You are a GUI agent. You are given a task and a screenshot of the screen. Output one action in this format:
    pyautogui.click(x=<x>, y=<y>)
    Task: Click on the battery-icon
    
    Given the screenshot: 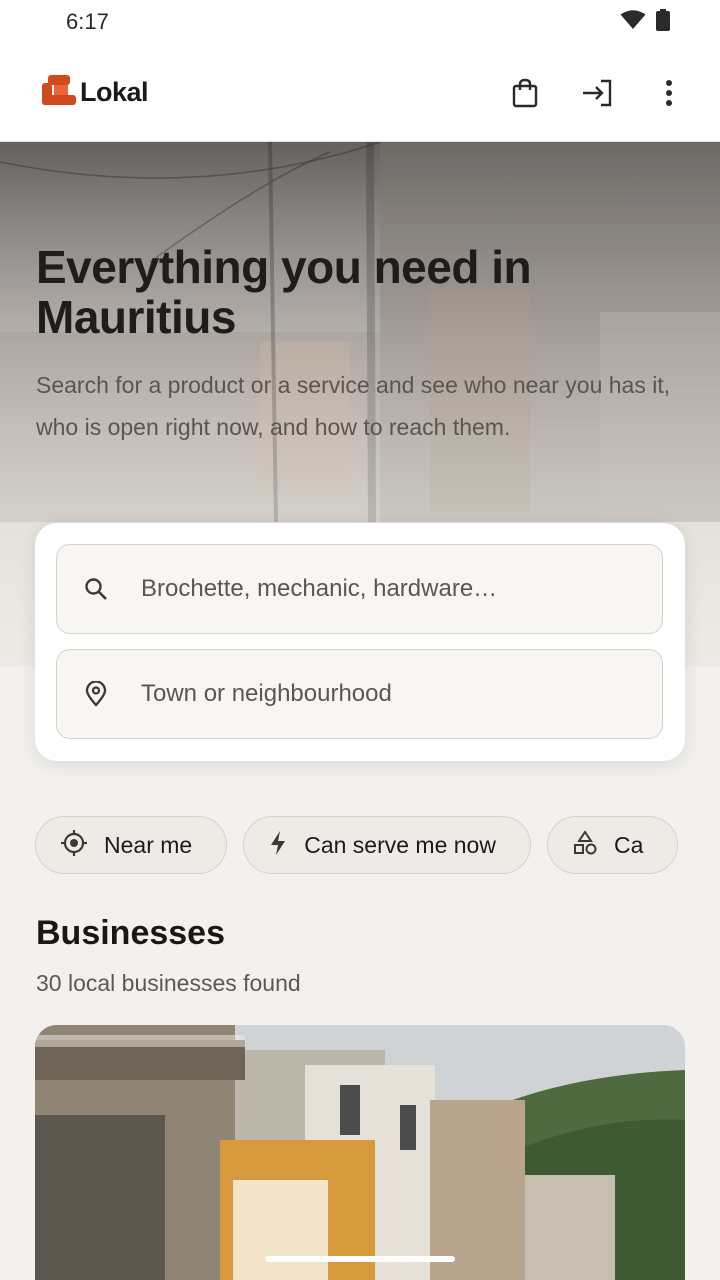 What is the action you would take?
    pyautogui.click(x=663, y=22)
    